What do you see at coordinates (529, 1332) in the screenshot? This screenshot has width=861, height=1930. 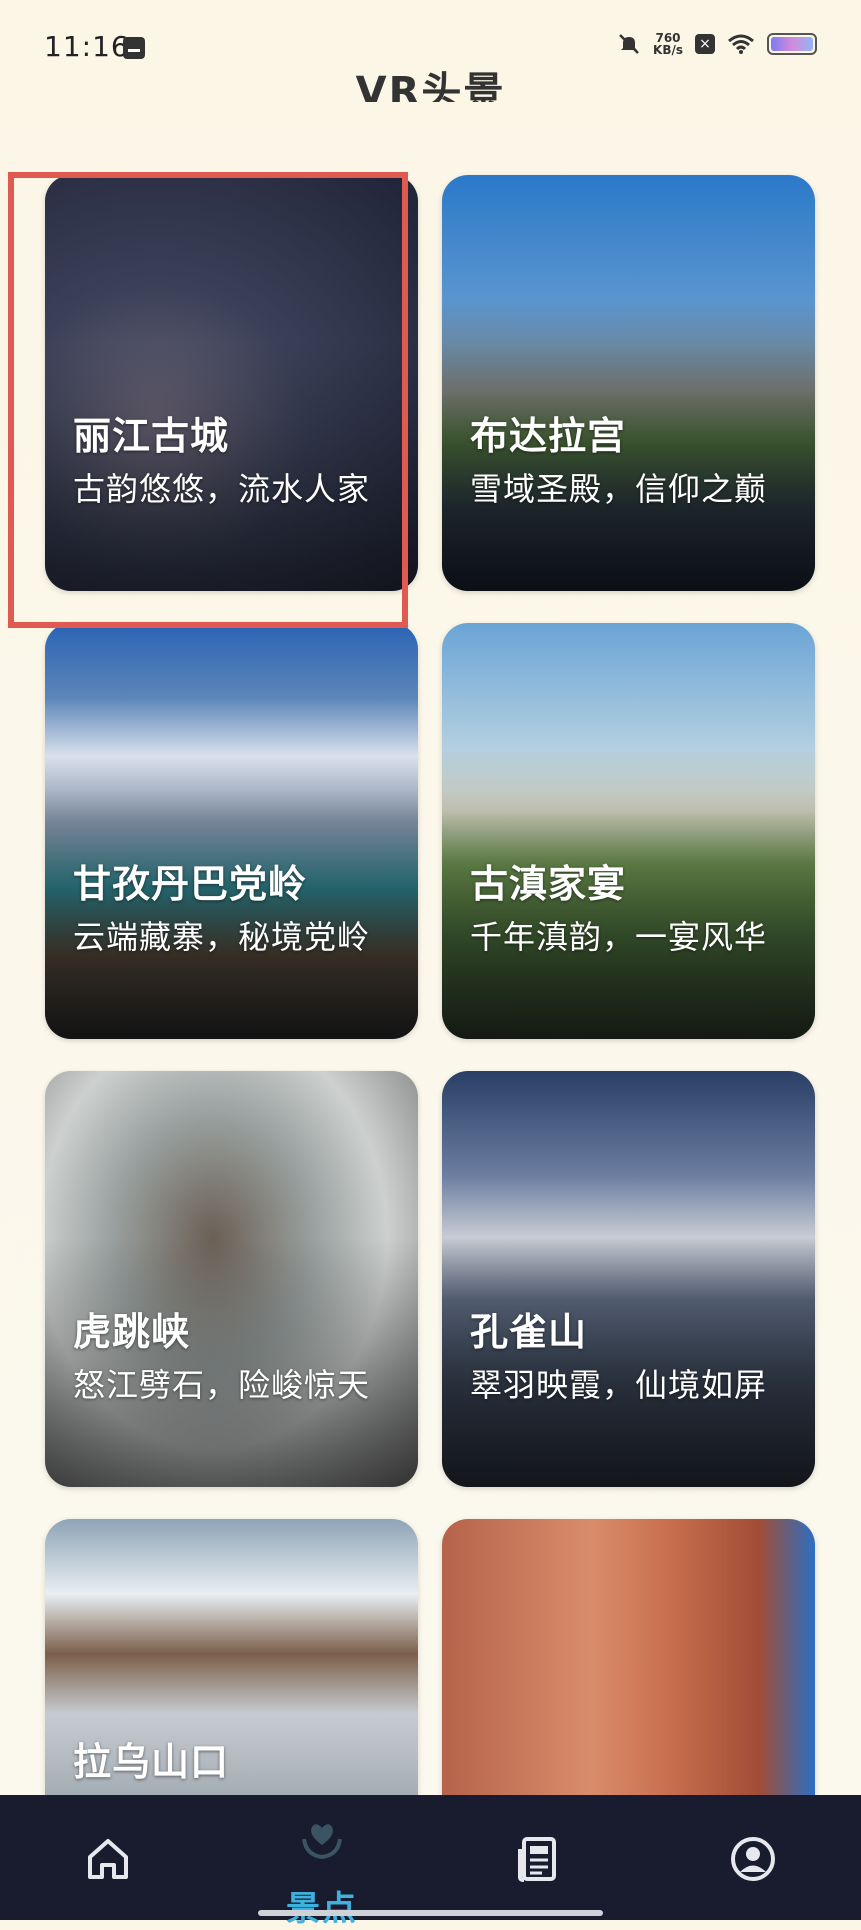 I see `spot-card-title: 孔雀山` at bounding box center [529, 1332].